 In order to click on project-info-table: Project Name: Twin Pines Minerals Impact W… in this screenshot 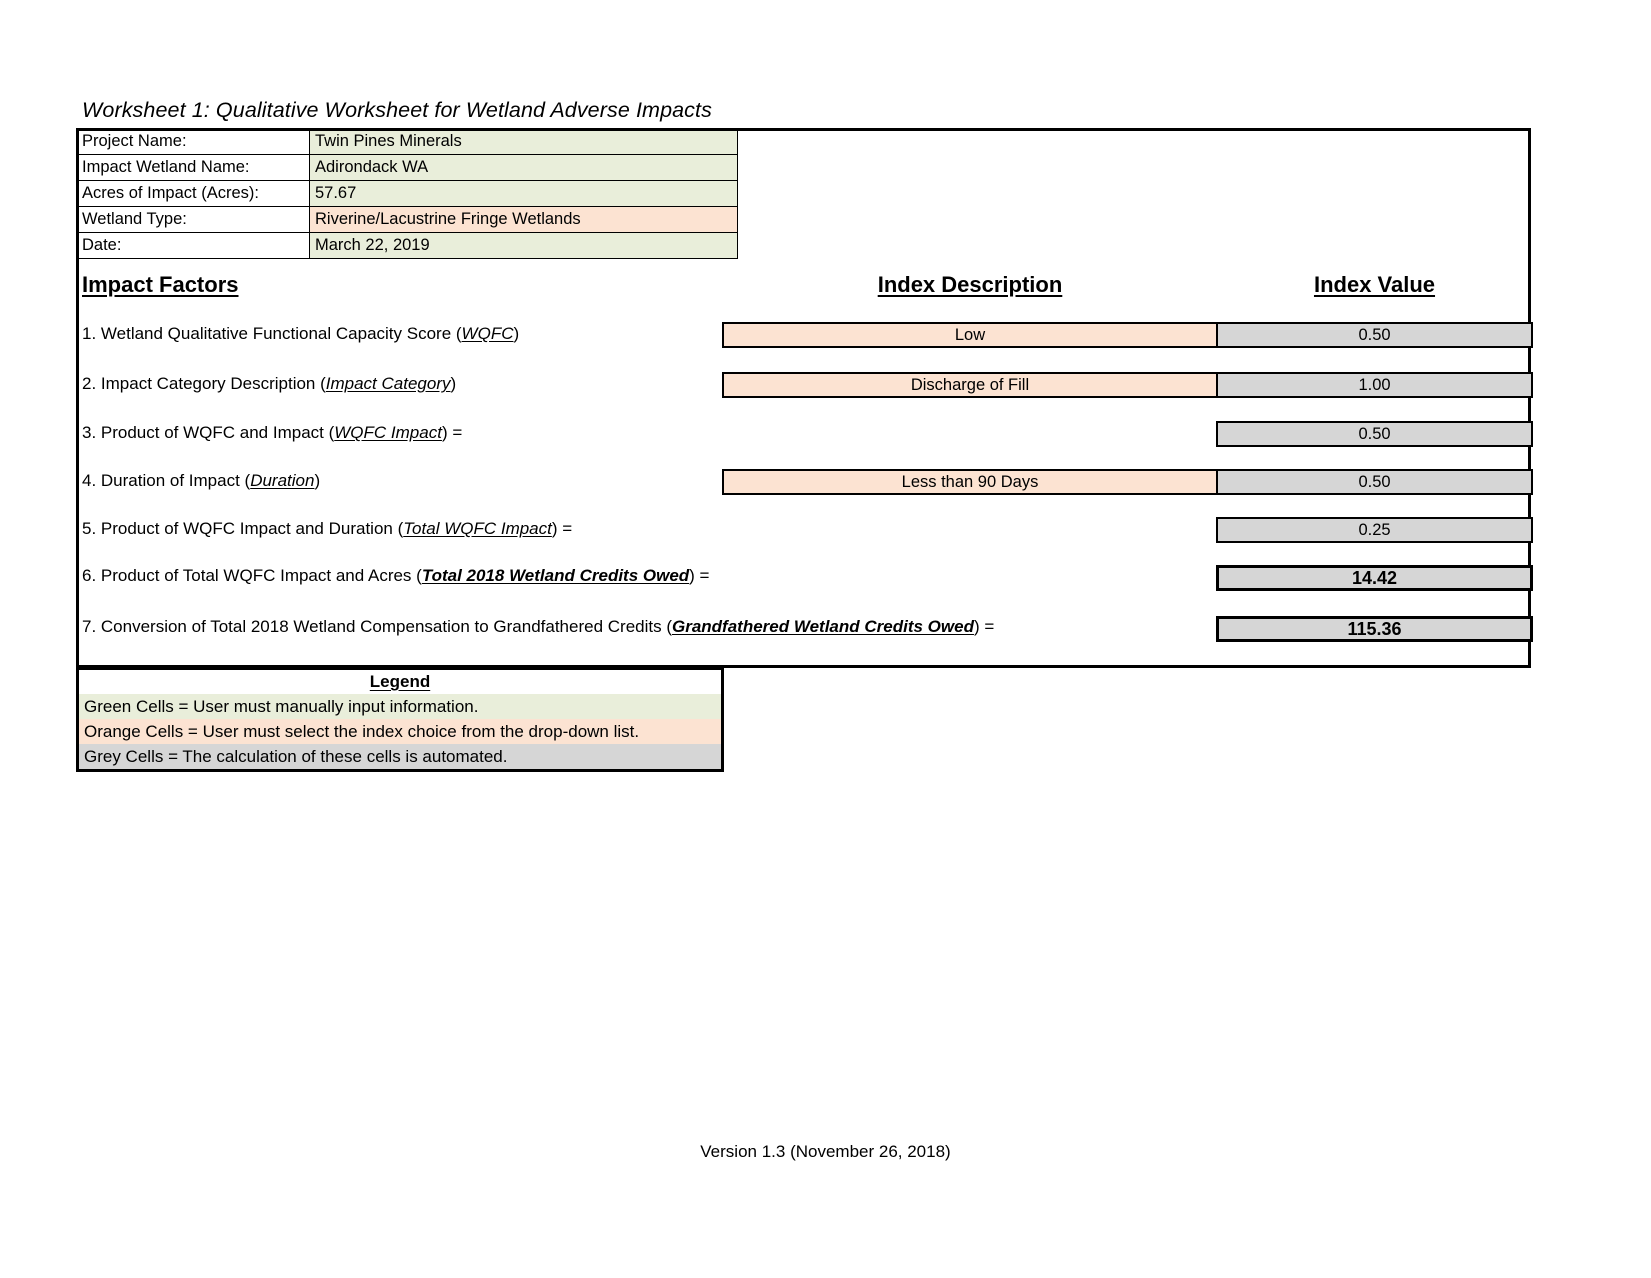, I will do `click(407, 193)`.